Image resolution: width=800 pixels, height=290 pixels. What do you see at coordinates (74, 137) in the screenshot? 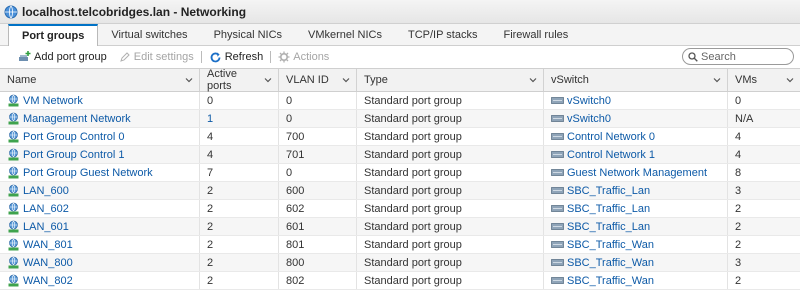
I see `port-group-name-link: Port Group Control 0` at bounding box center [74, 137].